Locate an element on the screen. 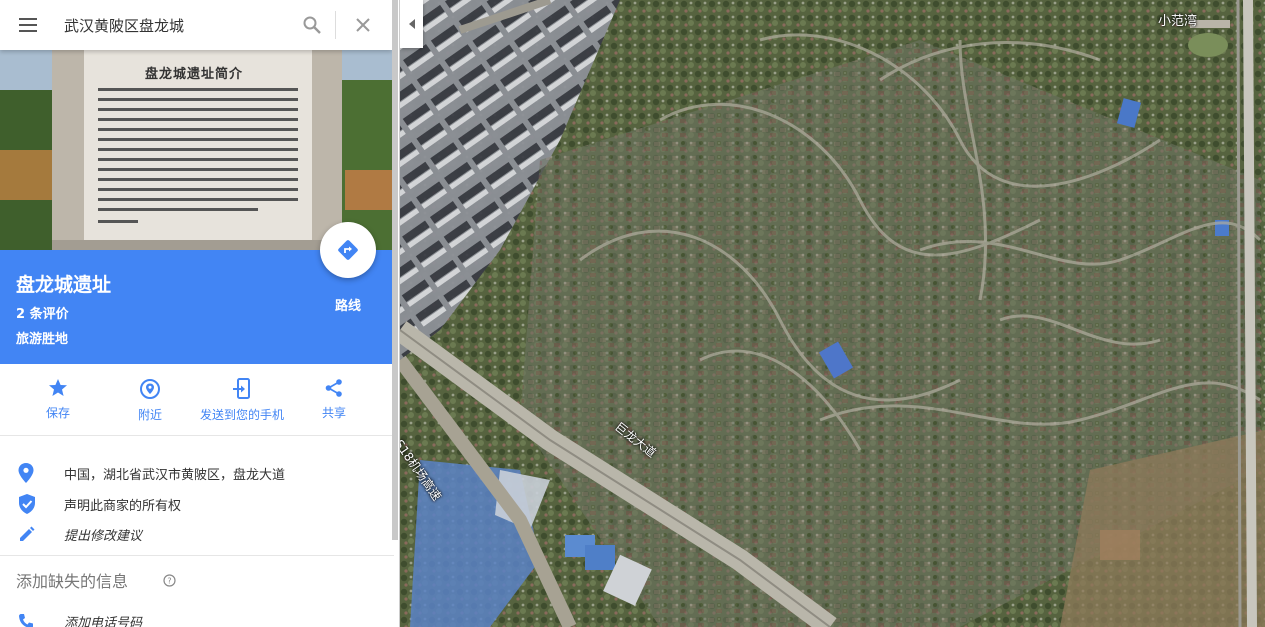 Image resolution: width=1265 pixels, height=627 pixels. search-button is located at coordinates (312, 25).